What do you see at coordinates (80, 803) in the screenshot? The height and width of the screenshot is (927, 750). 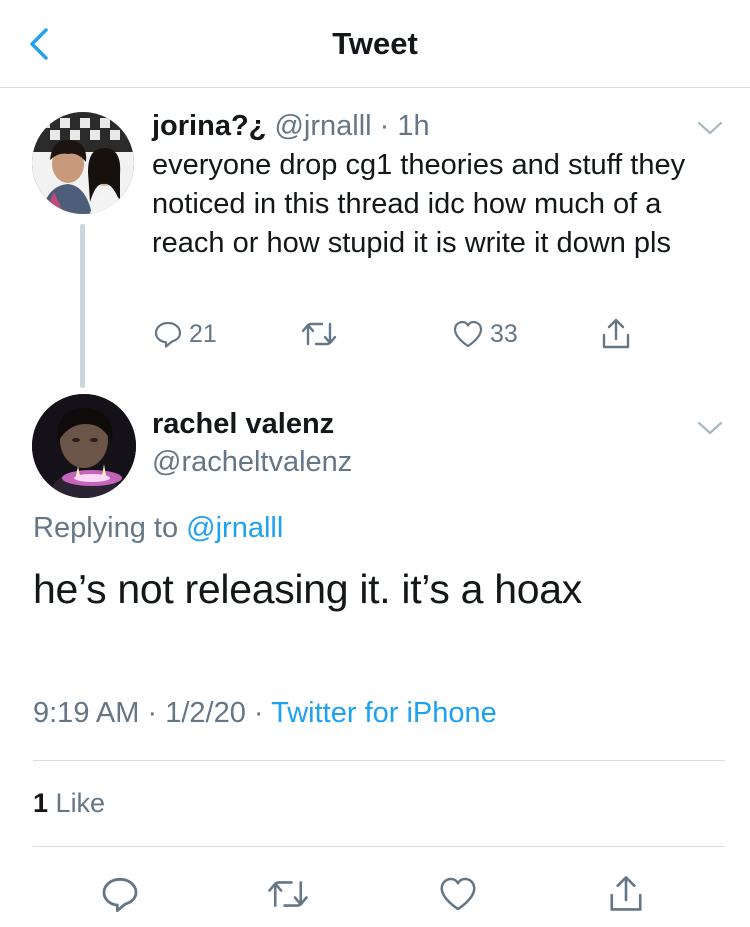 I see `likes-label: Like` at bounding box center [80, 803].